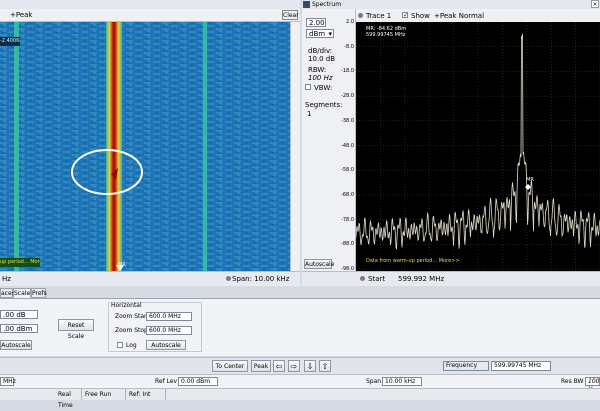 The image size is (600, 411). What do you see at coordinates (261, 366) in the screenshot?
I see `peak-button: Peak` at bounding box center [261, 366].